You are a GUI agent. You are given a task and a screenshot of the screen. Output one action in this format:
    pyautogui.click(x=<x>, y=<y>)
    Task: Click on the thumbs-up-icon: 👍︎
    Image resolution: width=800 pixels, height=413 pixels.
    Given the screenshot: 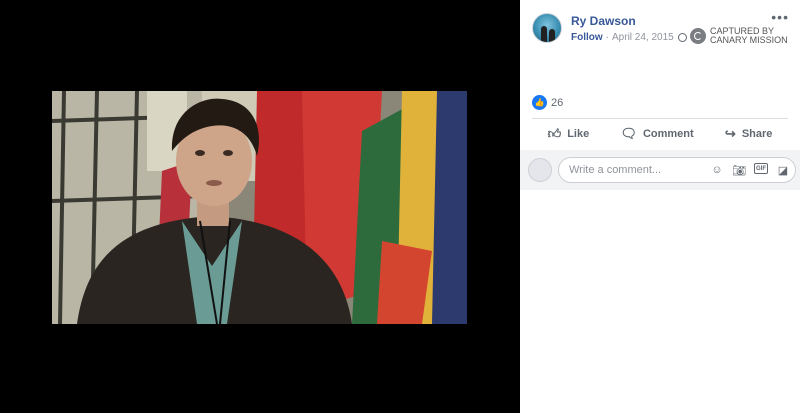 What is the action you would take?
    pyautogui.click(x=554, y=133)
    